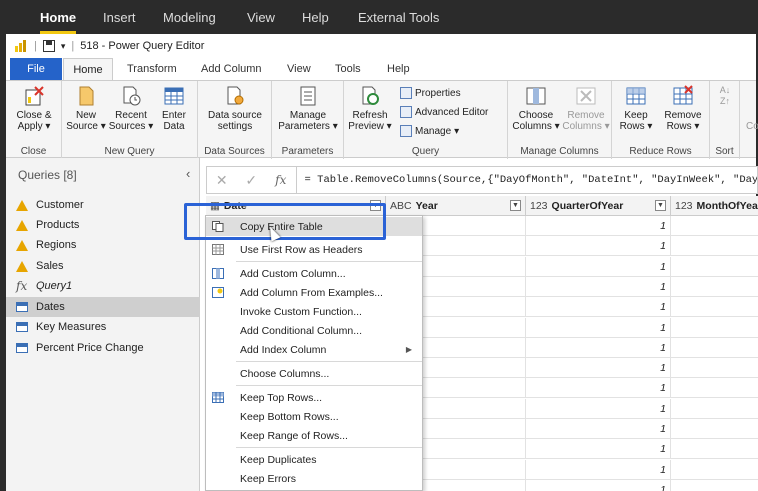 The width and height of the screenshot is (758, 491). What do you see at coordinates (103, 327) in the screenshot?
I see `query-item-key-measures: Key Measures` at bounding box center [103, 327].